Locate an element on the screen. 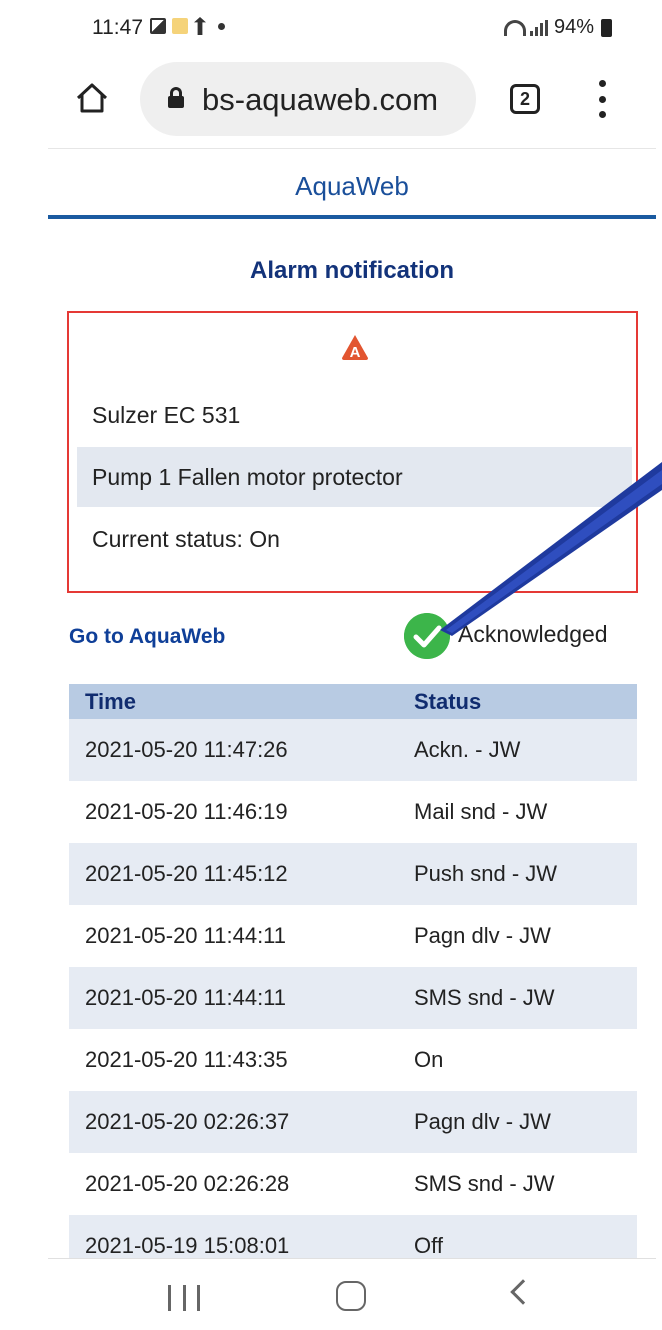  more-icon is located at coordinates (602, 99).